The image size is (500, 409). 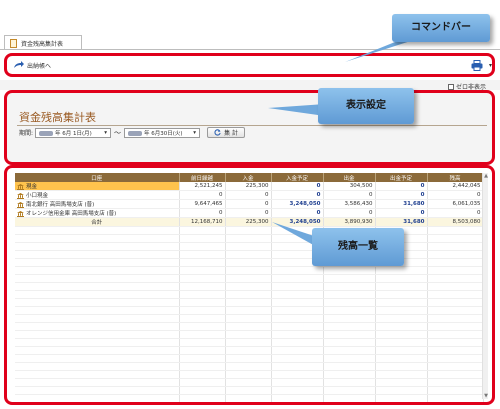 What do you see at coordinates (366, 106) in the screenshot?
I see `callout-display-settings: 表示設定` at bounding box center [366, 106].